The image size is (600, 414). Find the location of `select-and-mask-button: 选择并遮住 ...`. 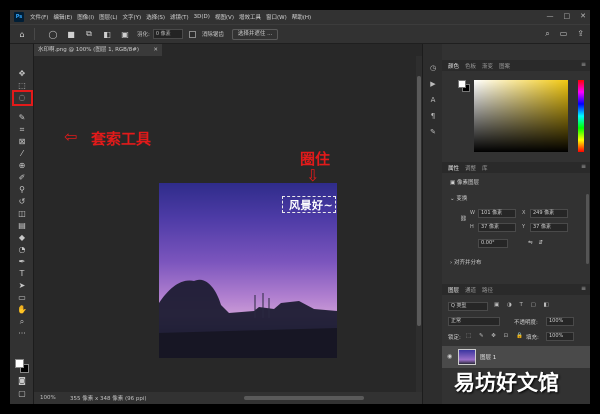

select-and-mask-button: 选择并遮住 ... is located at coordinates (255, 34).